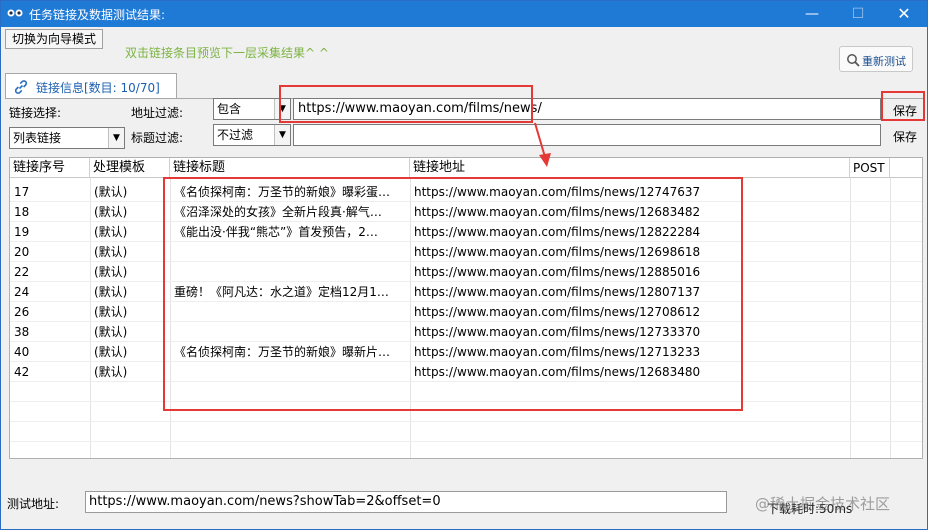 The width and height of the screenshot is (928, 530). Describe the element at coordinates (290, 168) in the screenshot. I see `column-header-title: 链接标题` at that location.